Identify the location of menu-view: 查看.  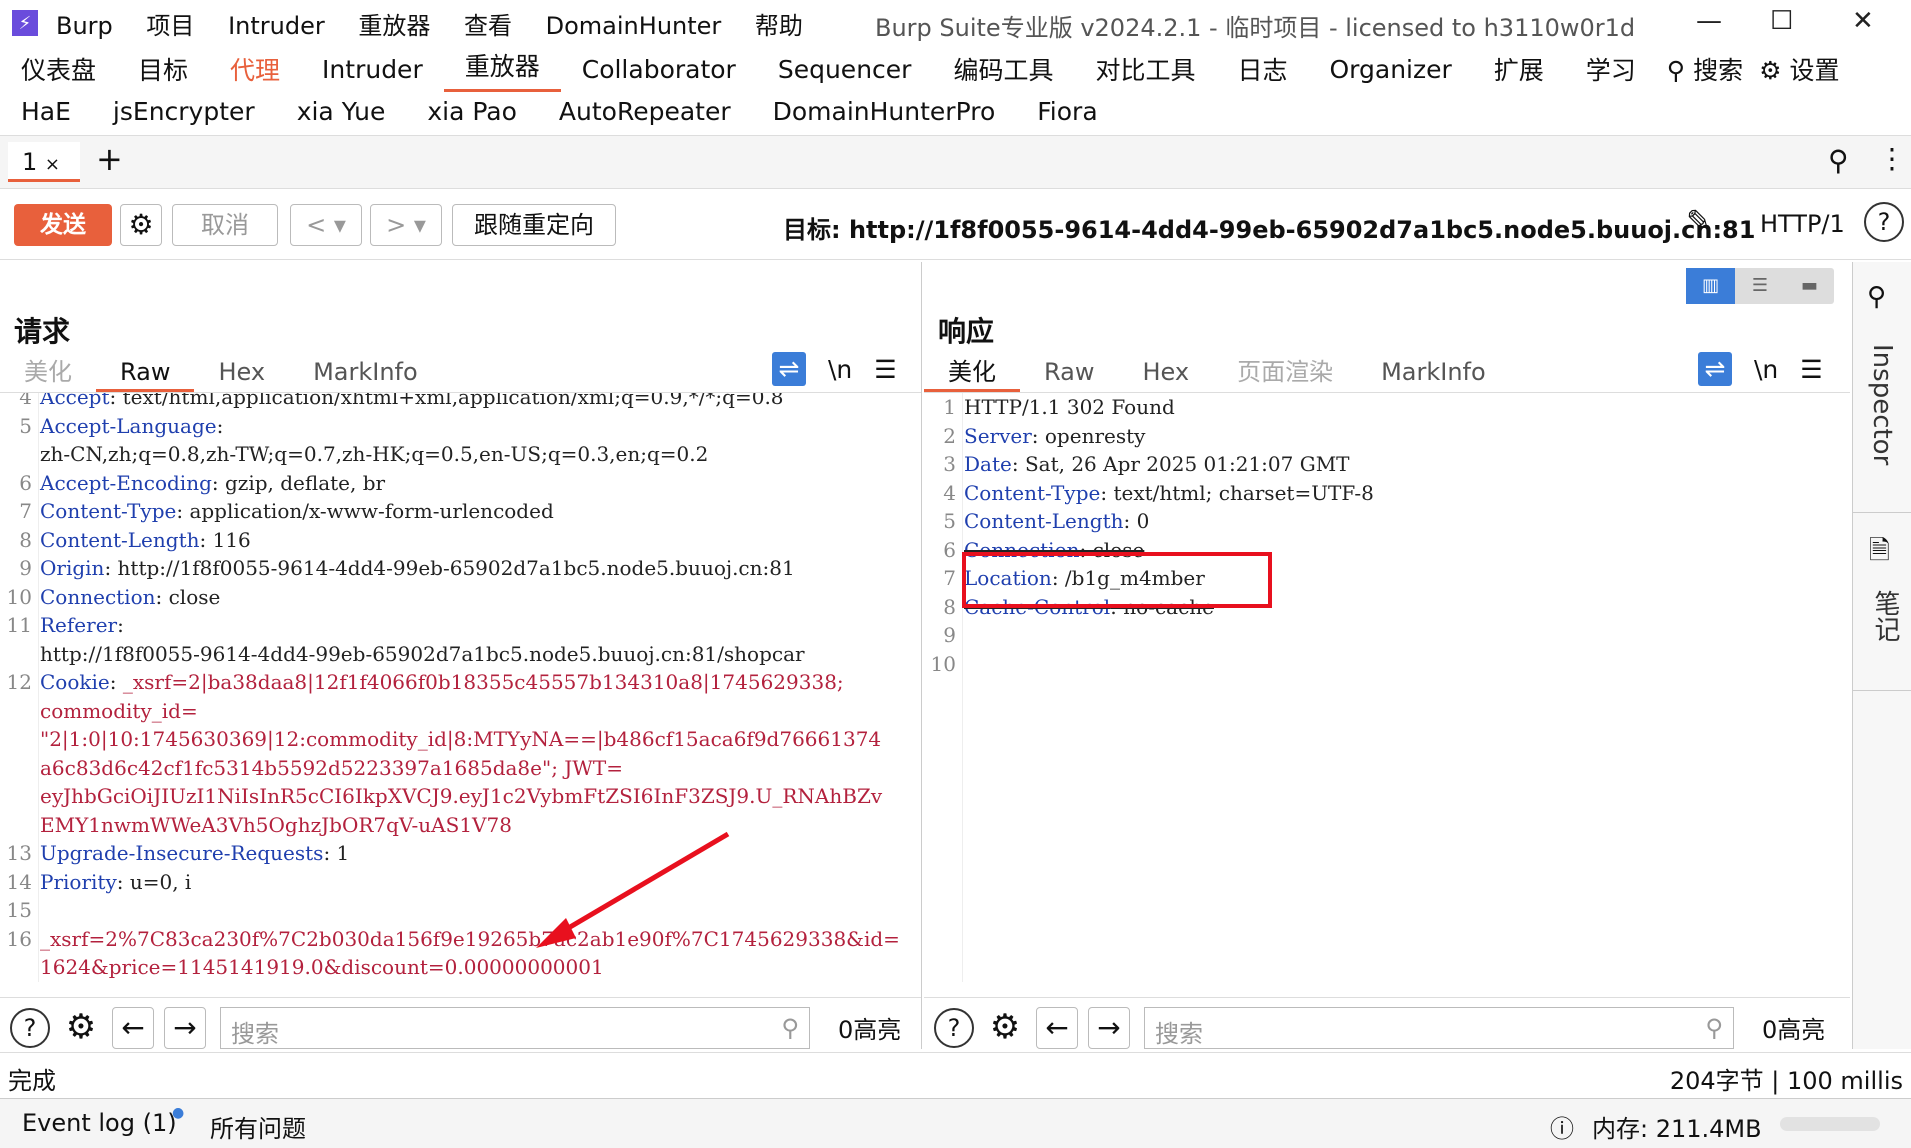
(488, 26).